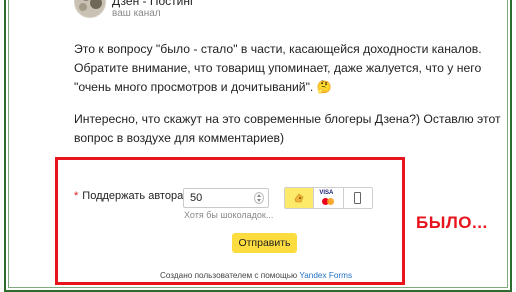 The image size is (516, 292). I want to click on payment-option-mobile, so click(358, 198).